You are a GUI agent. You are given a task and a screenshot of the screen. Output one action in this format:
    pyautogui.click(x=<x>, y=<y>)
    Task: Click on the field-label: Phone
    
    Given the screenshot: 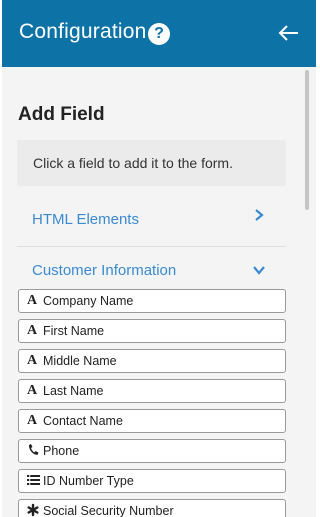 What is the action you would take?
    pyautogui.click(x=61, y=451)
    